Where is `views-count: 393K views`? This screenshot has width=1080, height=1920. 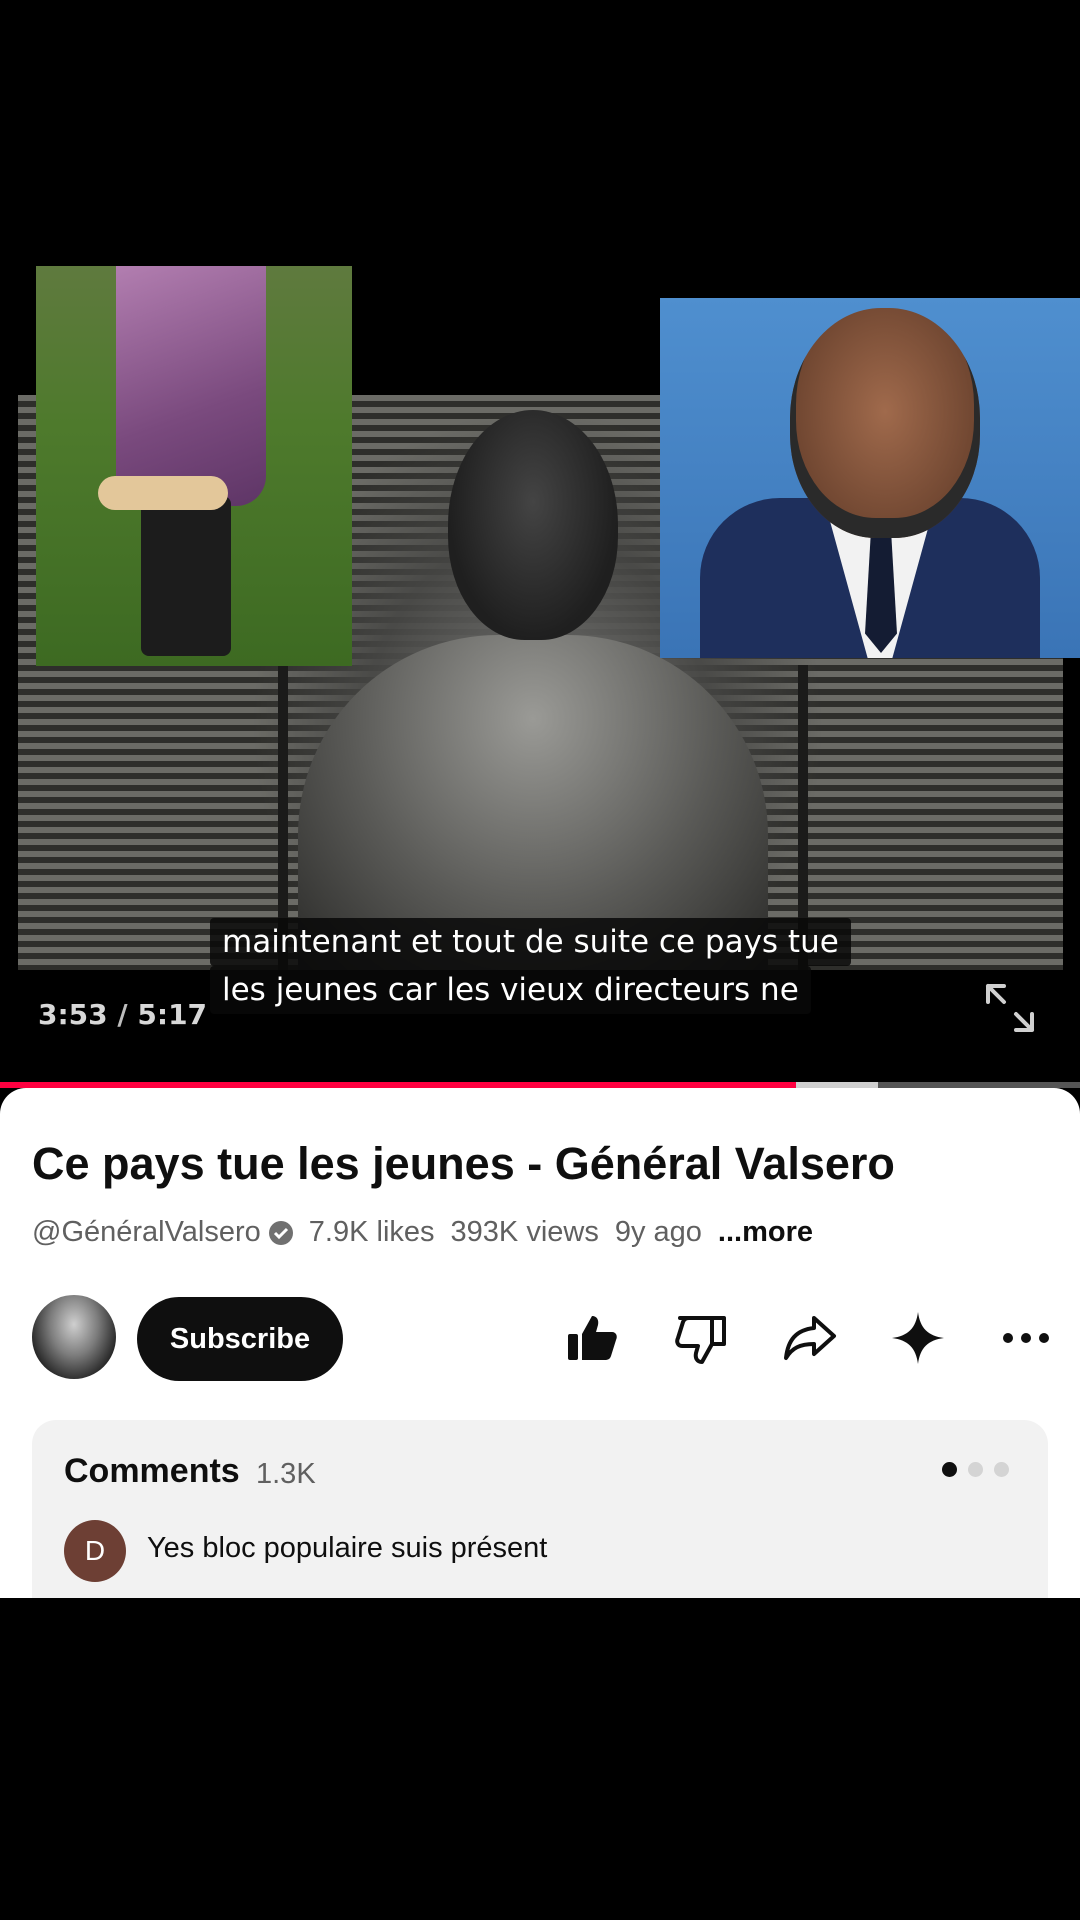 views-count: 393K views is located at coordinates (524, 1232).